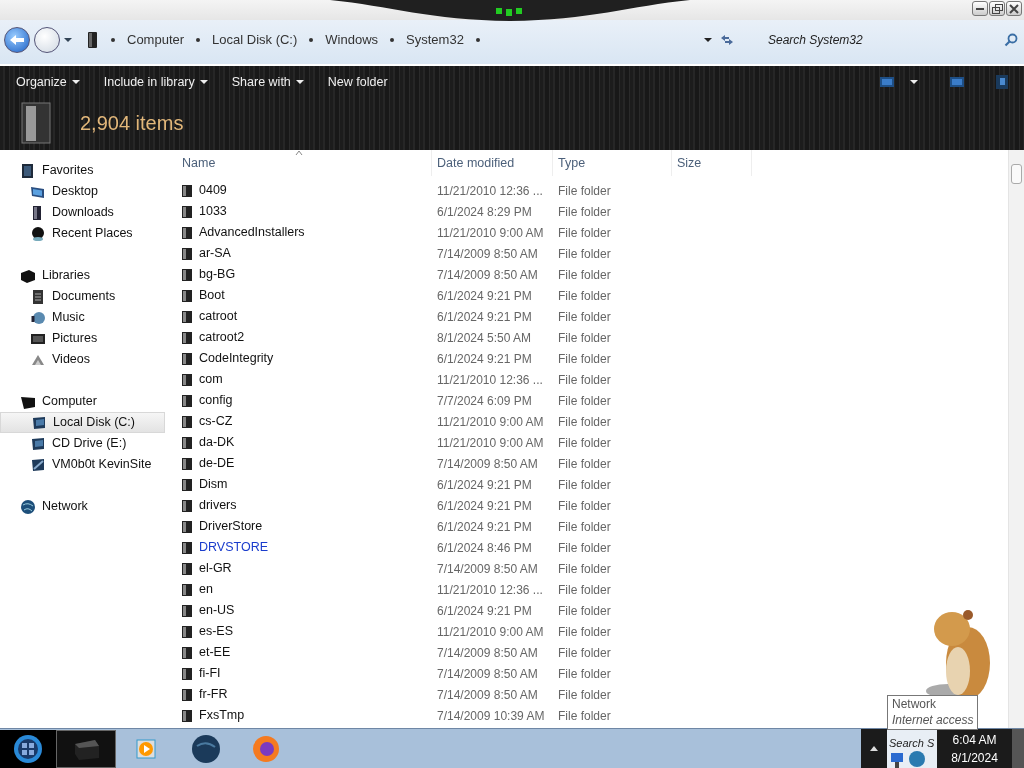  What do you see at coordinates (222, 715) in the screenshot?
I see `file-name: FxsTmp` at bounding box center [222, 715].